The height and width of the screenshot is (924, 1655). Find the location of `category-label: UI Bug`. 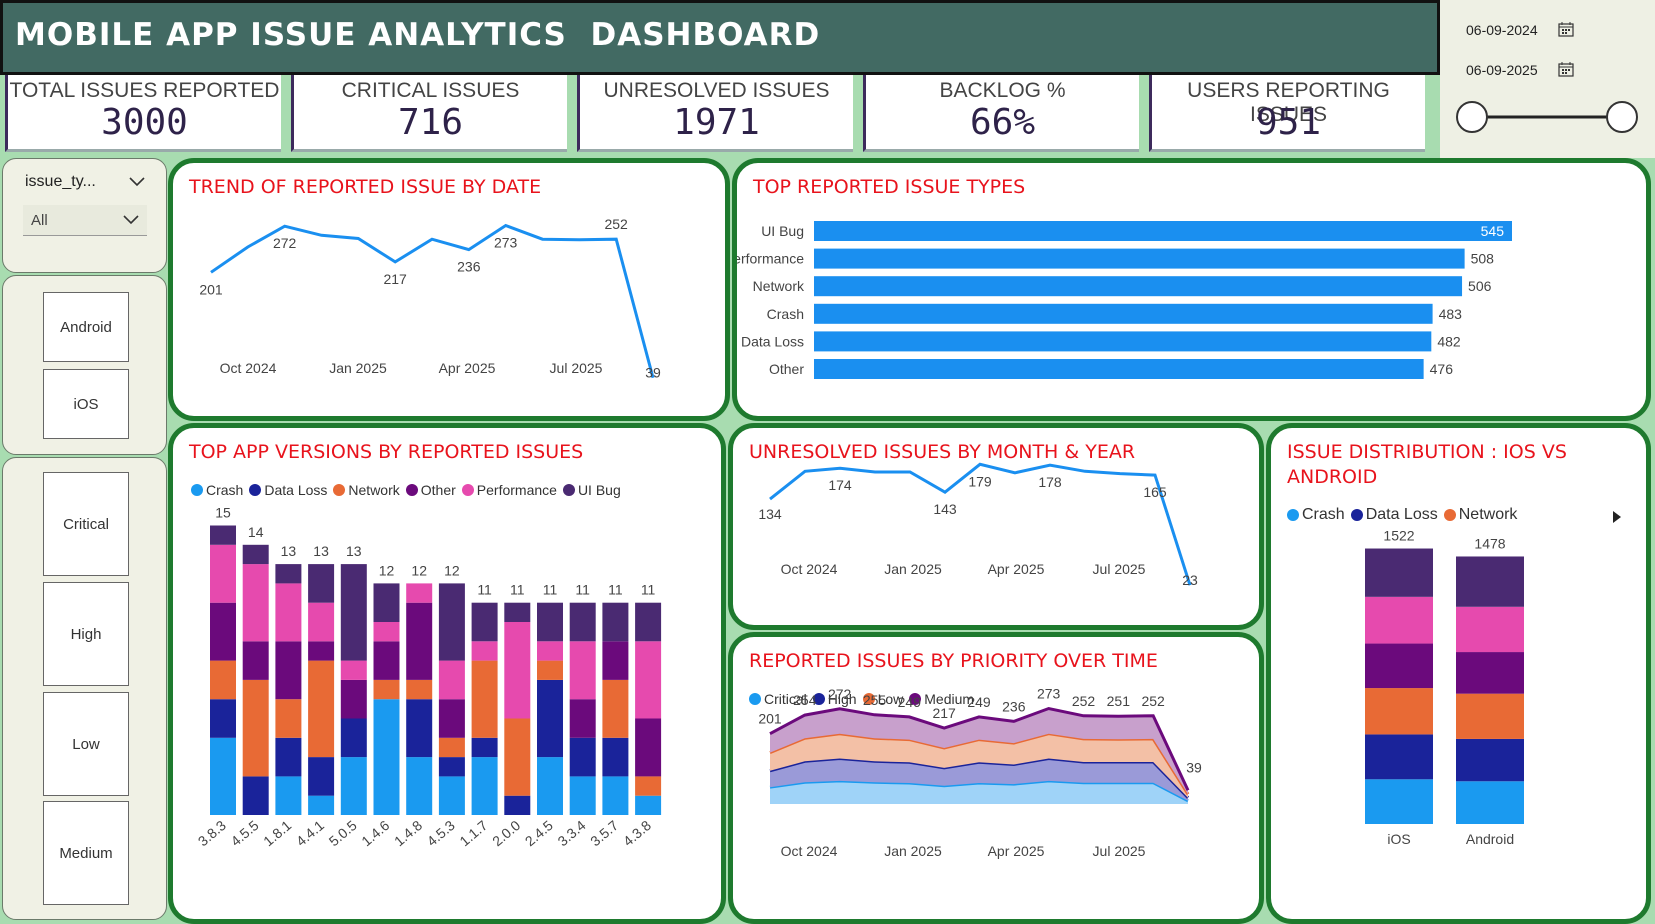

category-label: UI Bug is located at coordinates (782, 231).